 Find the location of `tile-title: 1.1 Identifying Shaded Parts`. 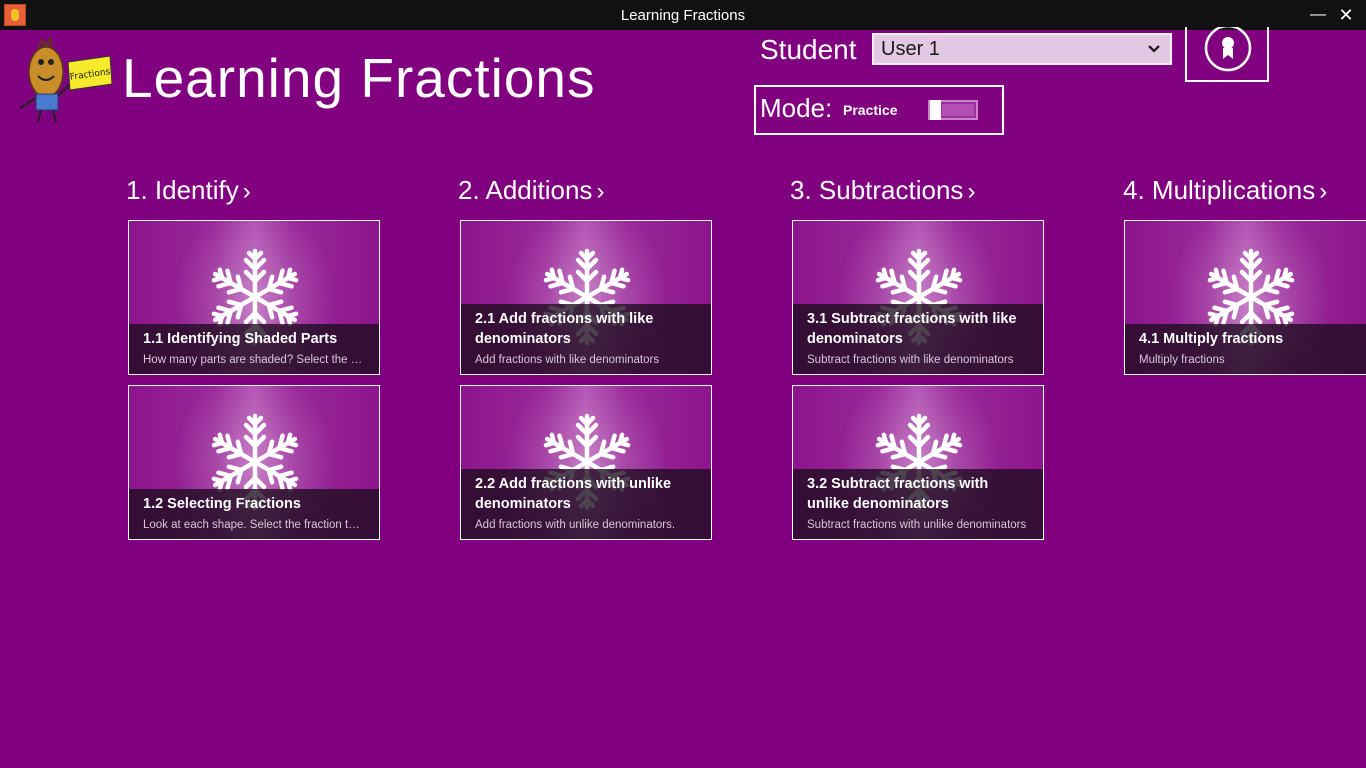

tile-title: 1.1 Identifying Shaded Parts is located at coordinates (240, 339).